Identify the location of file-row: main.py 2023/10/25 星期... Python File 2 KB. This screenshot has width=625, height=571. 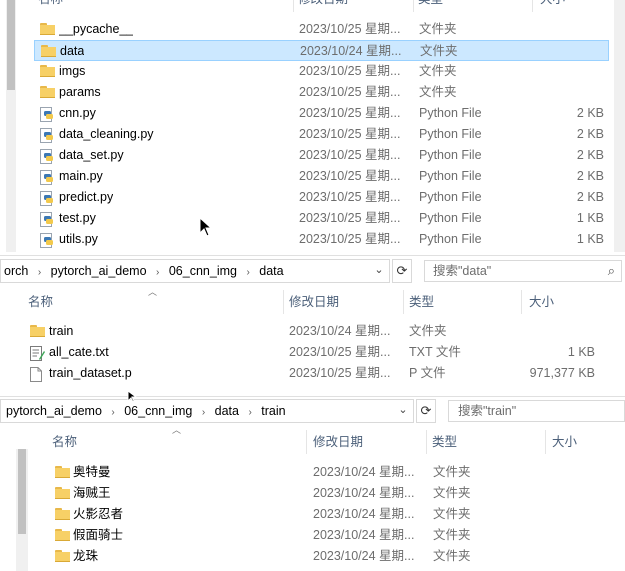
(321, 176).